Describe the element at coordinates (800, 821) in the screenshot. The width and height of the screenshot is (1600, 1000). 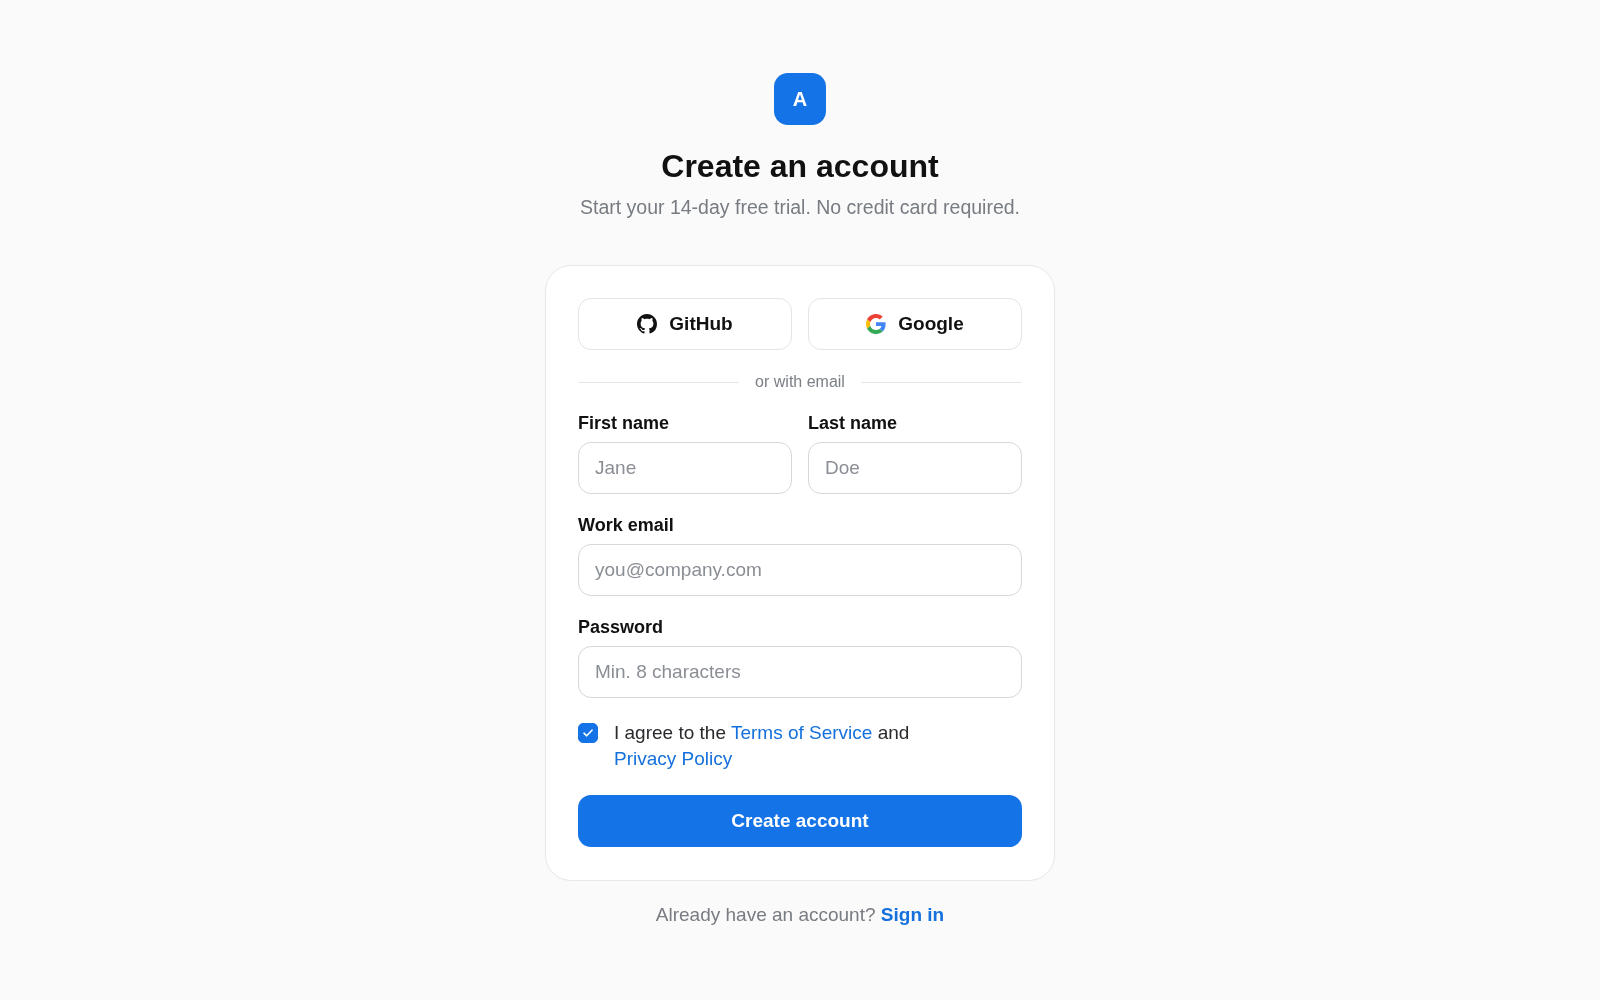
I see `create-account-button: Create account` at that location.